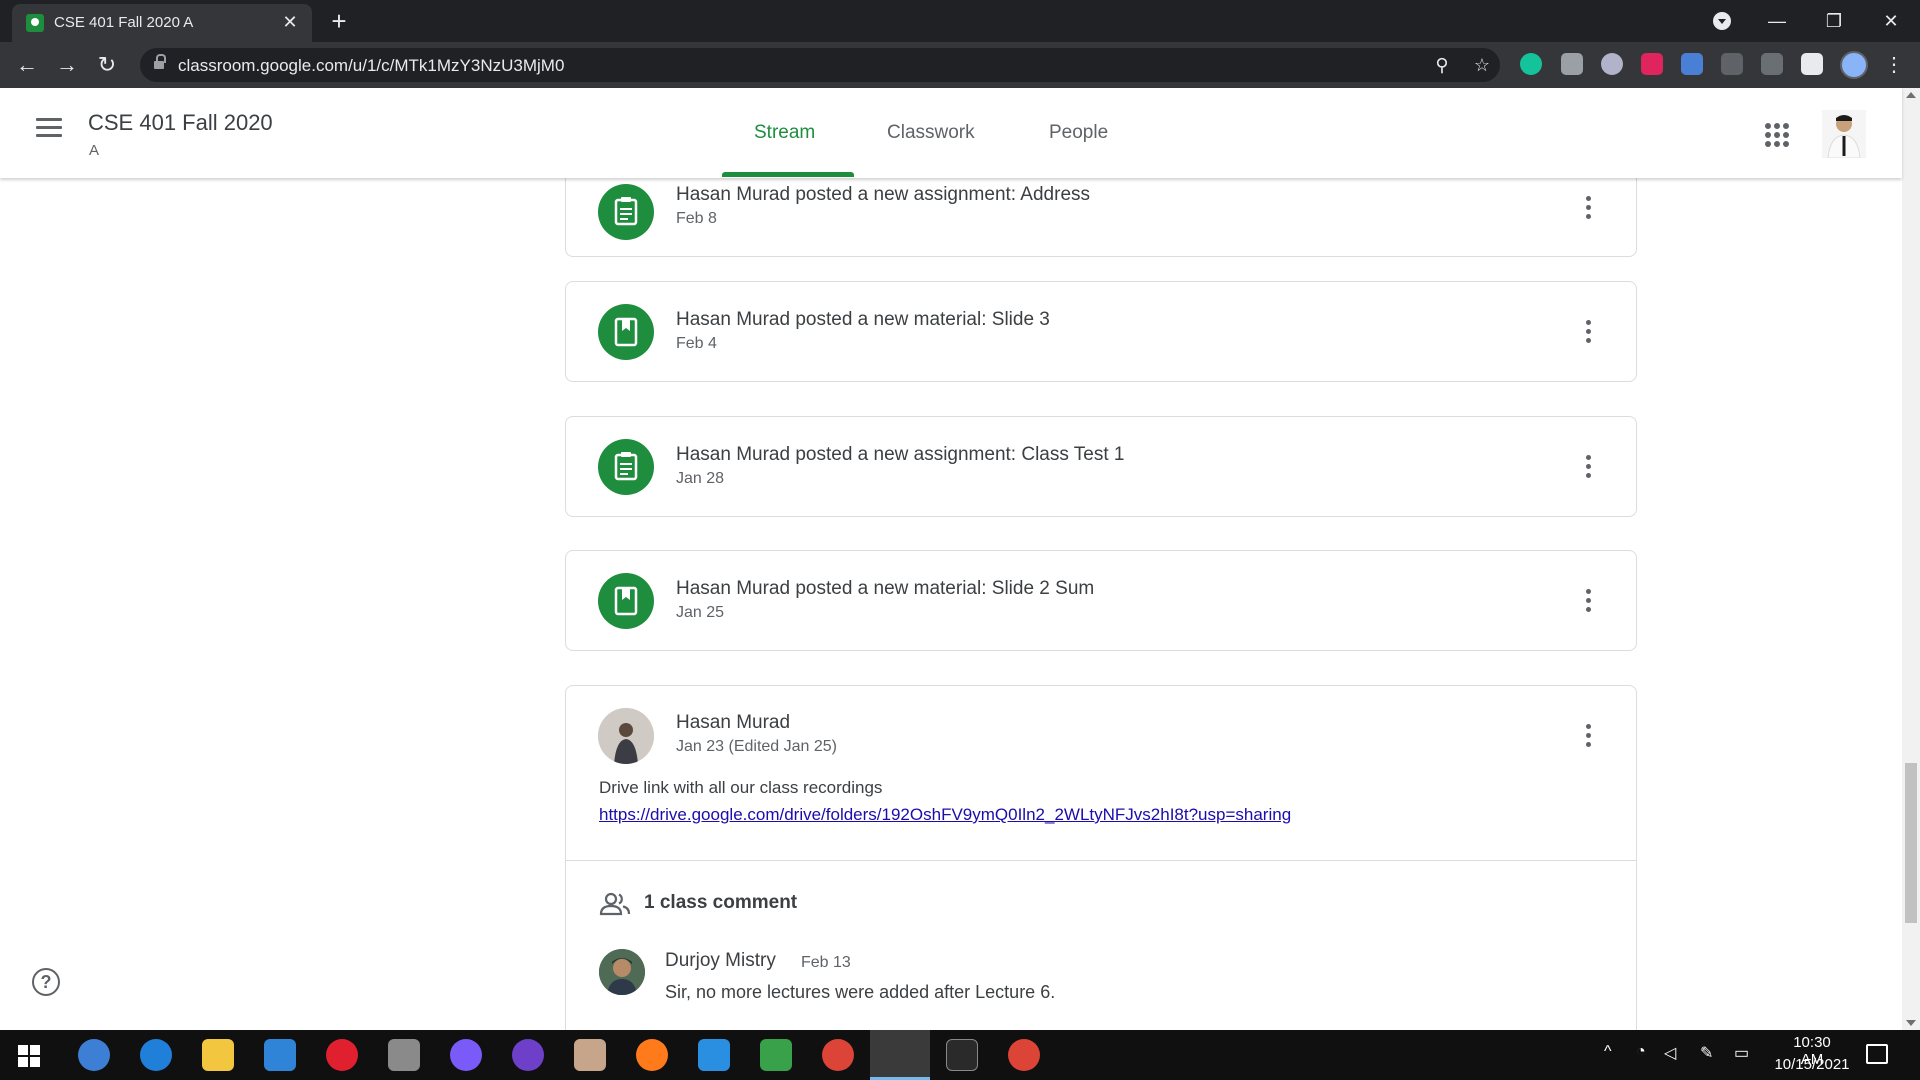 Image resolution: width=1920 pixels, height=1080 pixels. What do you see at coordinates (466, 1055) in the screenshot?
I see `messenger-app-icon` at bounding box center [466, 1055].